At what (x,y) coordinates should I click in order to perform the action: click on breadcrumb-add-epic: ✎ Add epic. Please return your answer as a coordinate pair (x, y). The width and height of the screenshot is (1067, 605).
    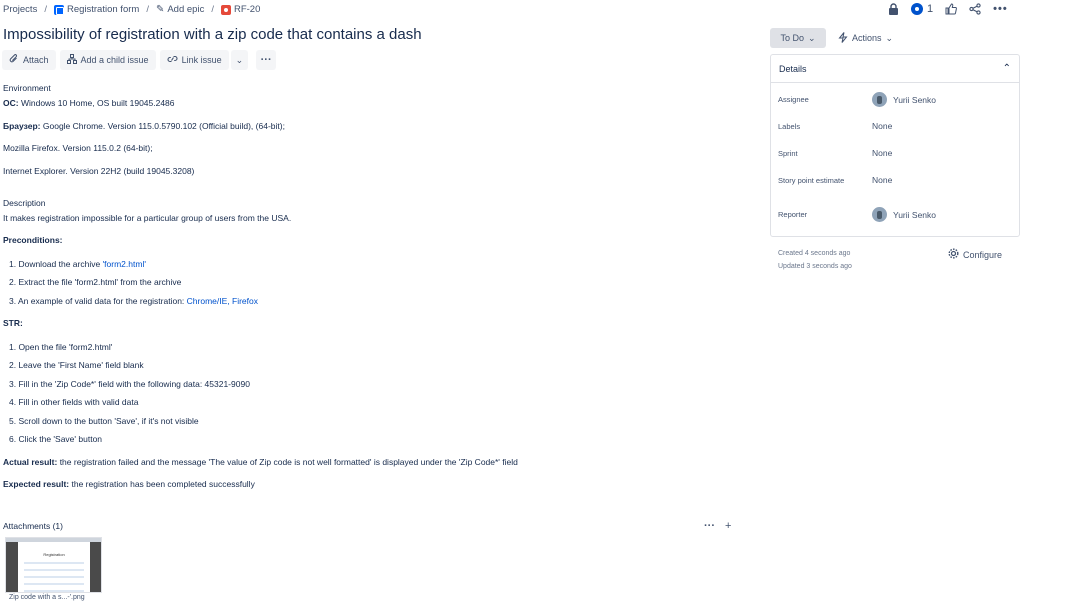
    Looking at the image, I should click on (180, 9).